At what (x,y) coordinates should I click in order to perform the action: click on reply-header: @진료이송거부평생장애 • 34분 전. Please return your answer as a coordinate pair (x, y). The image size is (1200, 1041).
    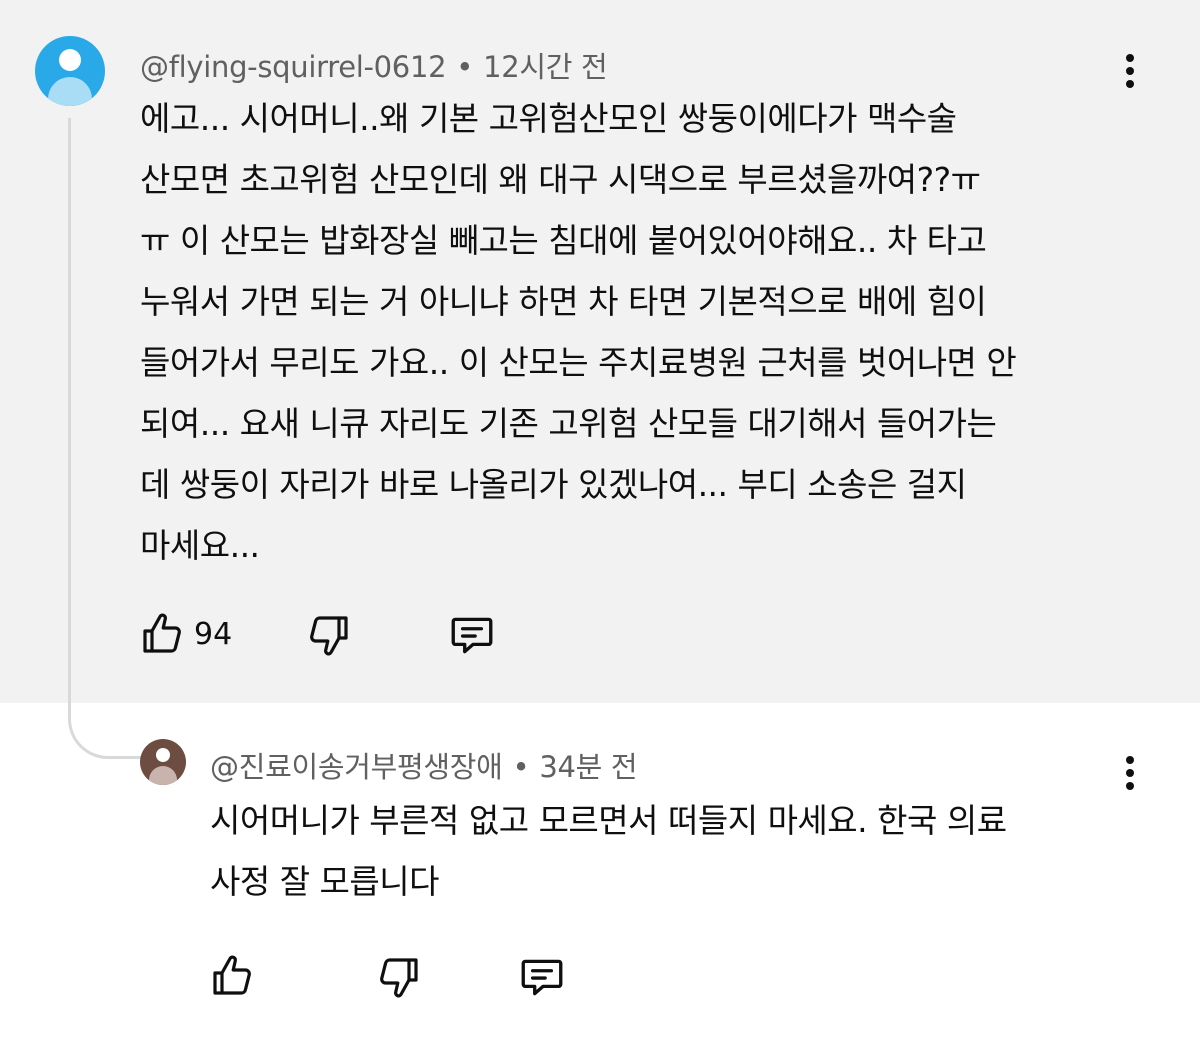
    Looking at the image, I should click on (424, 765).